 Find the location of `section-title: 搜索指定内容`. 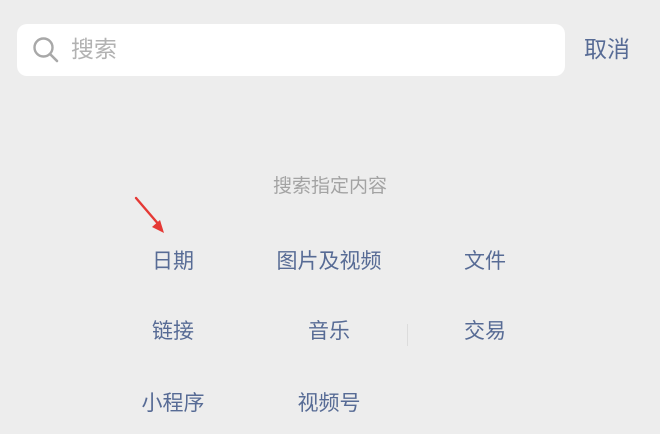

section-title: 搜索指定内容 is located at coordinates (329, 186).